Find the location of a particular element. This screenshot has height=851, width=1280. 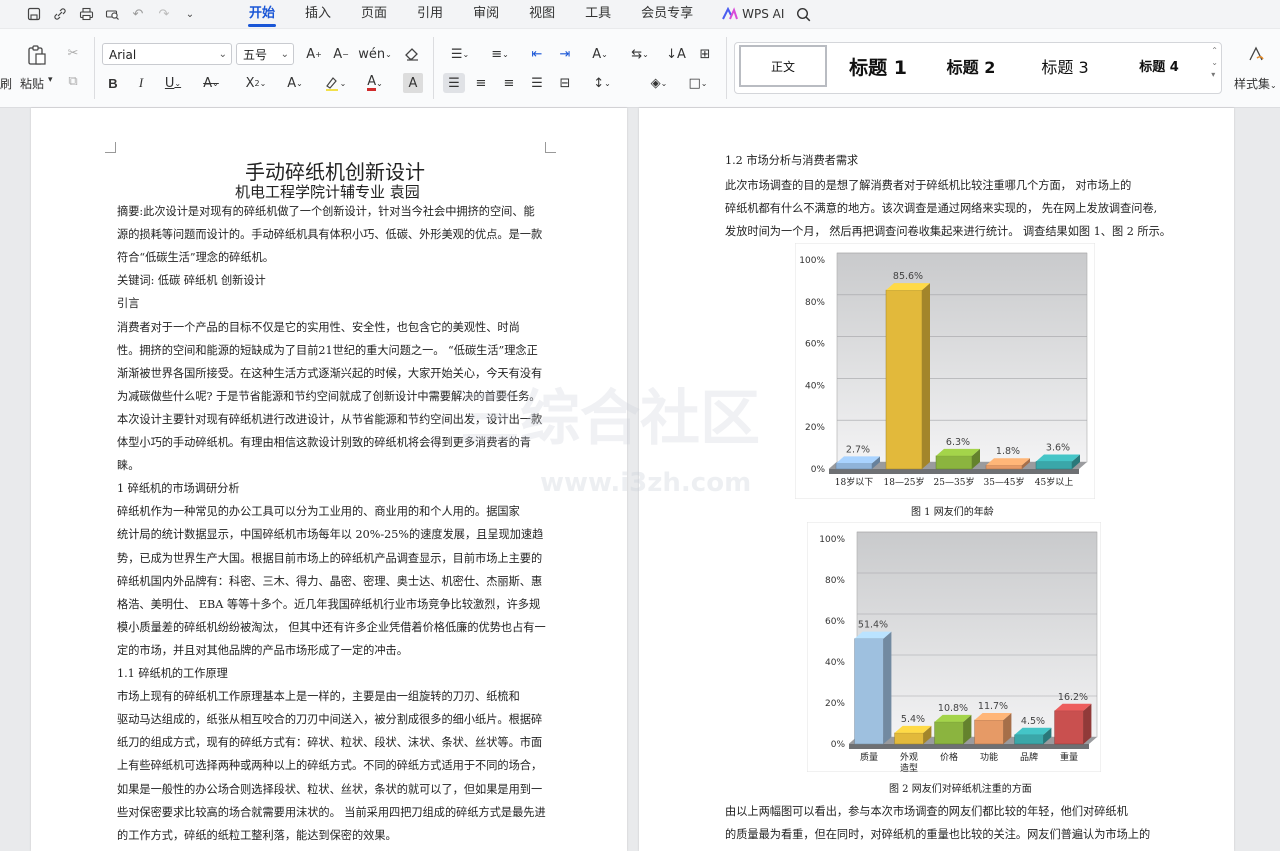

tab-references: 引用 is located at coordinates (430, 14).